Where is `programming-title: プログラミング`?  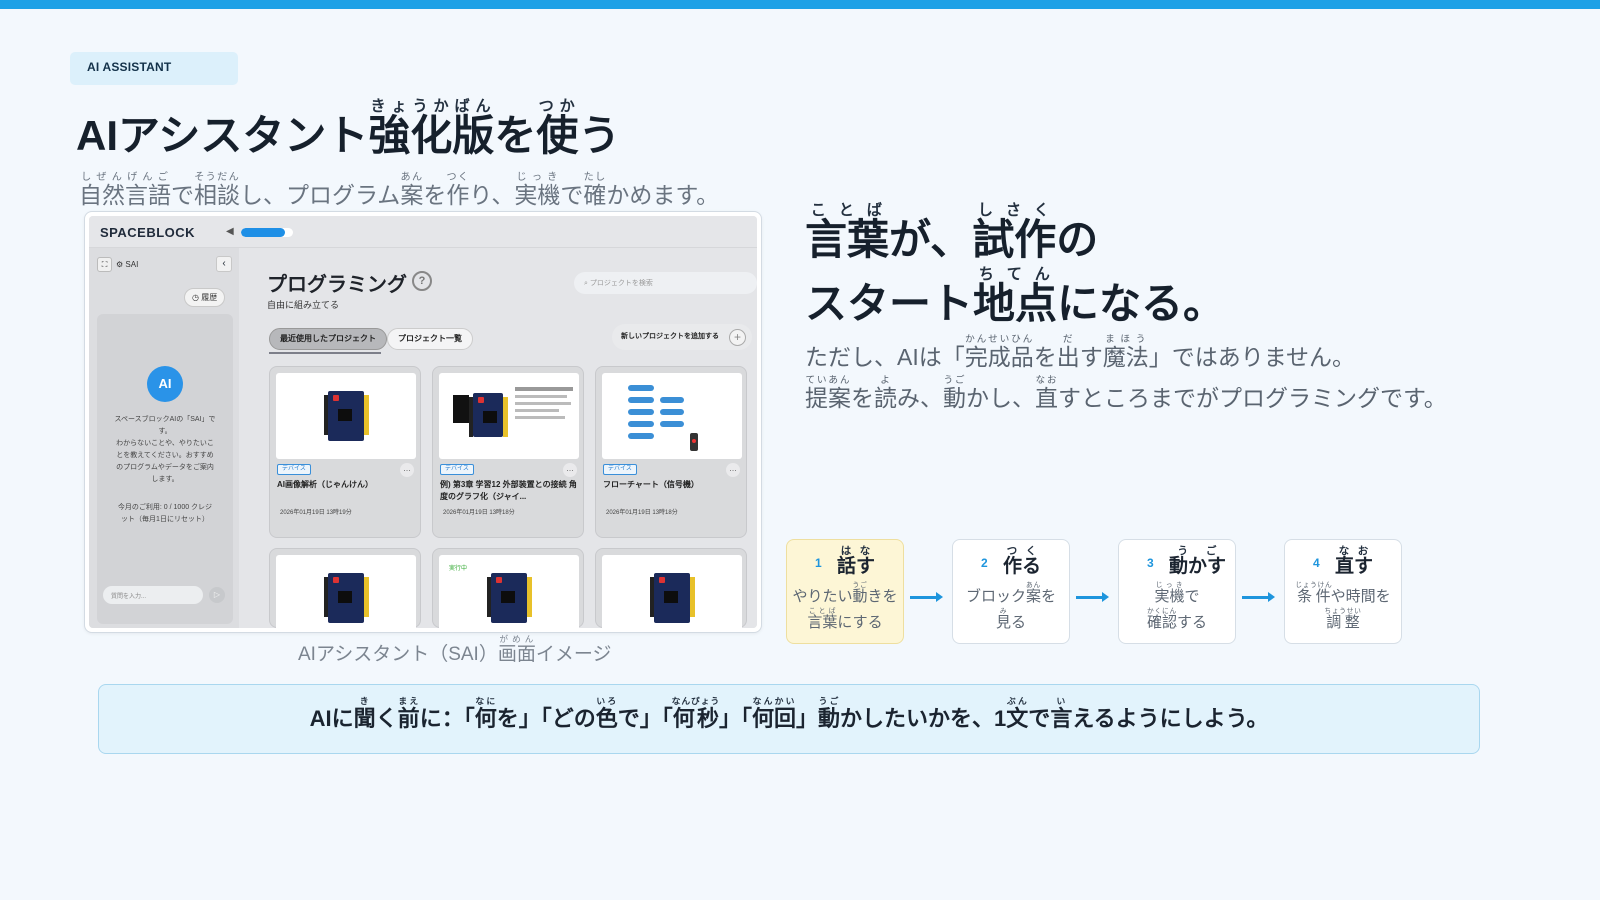
programming-title: プログラミング is located at coordinates (337, 285).